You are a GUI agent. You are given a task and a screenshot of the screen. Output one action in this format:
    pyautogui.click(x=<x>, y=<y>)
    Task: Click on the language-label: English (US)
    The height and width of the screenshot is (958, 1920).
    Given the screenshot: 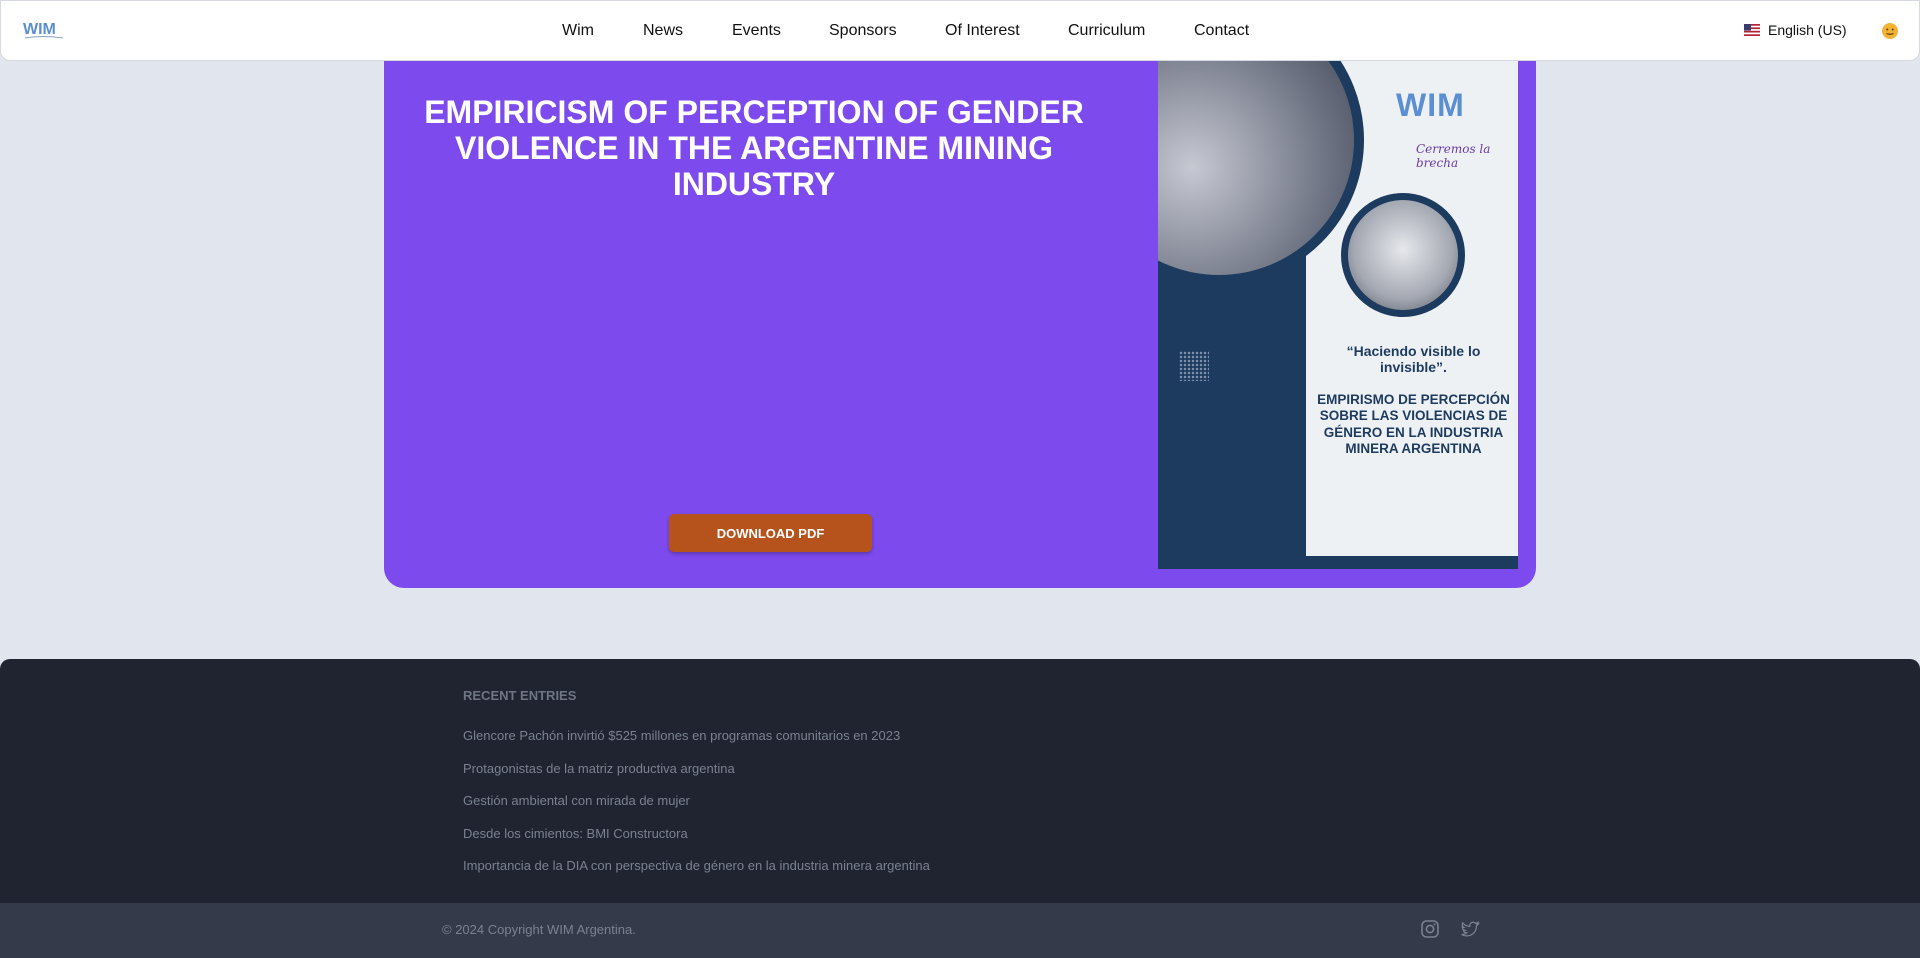 What is the action you would take?
    pyautogui.click(x=1807, y=30)
    